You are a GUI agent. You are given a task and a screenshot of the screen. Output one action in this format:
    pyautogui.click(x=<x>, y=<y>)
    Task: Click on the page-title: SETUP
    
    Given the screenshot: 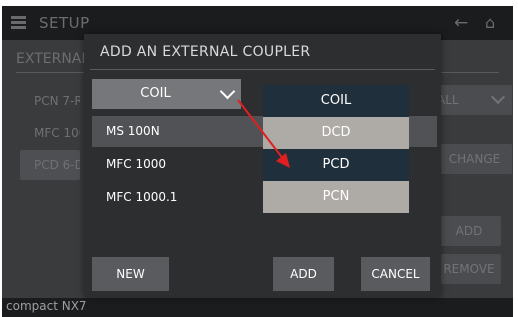 What is the action you would take?
    pyautogui.click(x=64, y=23)
    